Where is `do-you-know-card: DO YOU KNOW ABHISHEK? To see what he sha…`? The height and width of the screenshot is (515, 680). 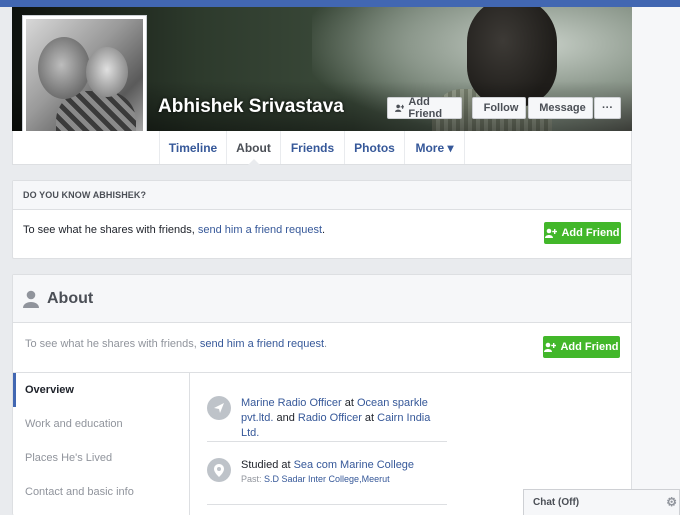 do-you-know-card: DO YOU KNOW ABHISHEK? To see what he sha… is located at coordinates (322, 219).